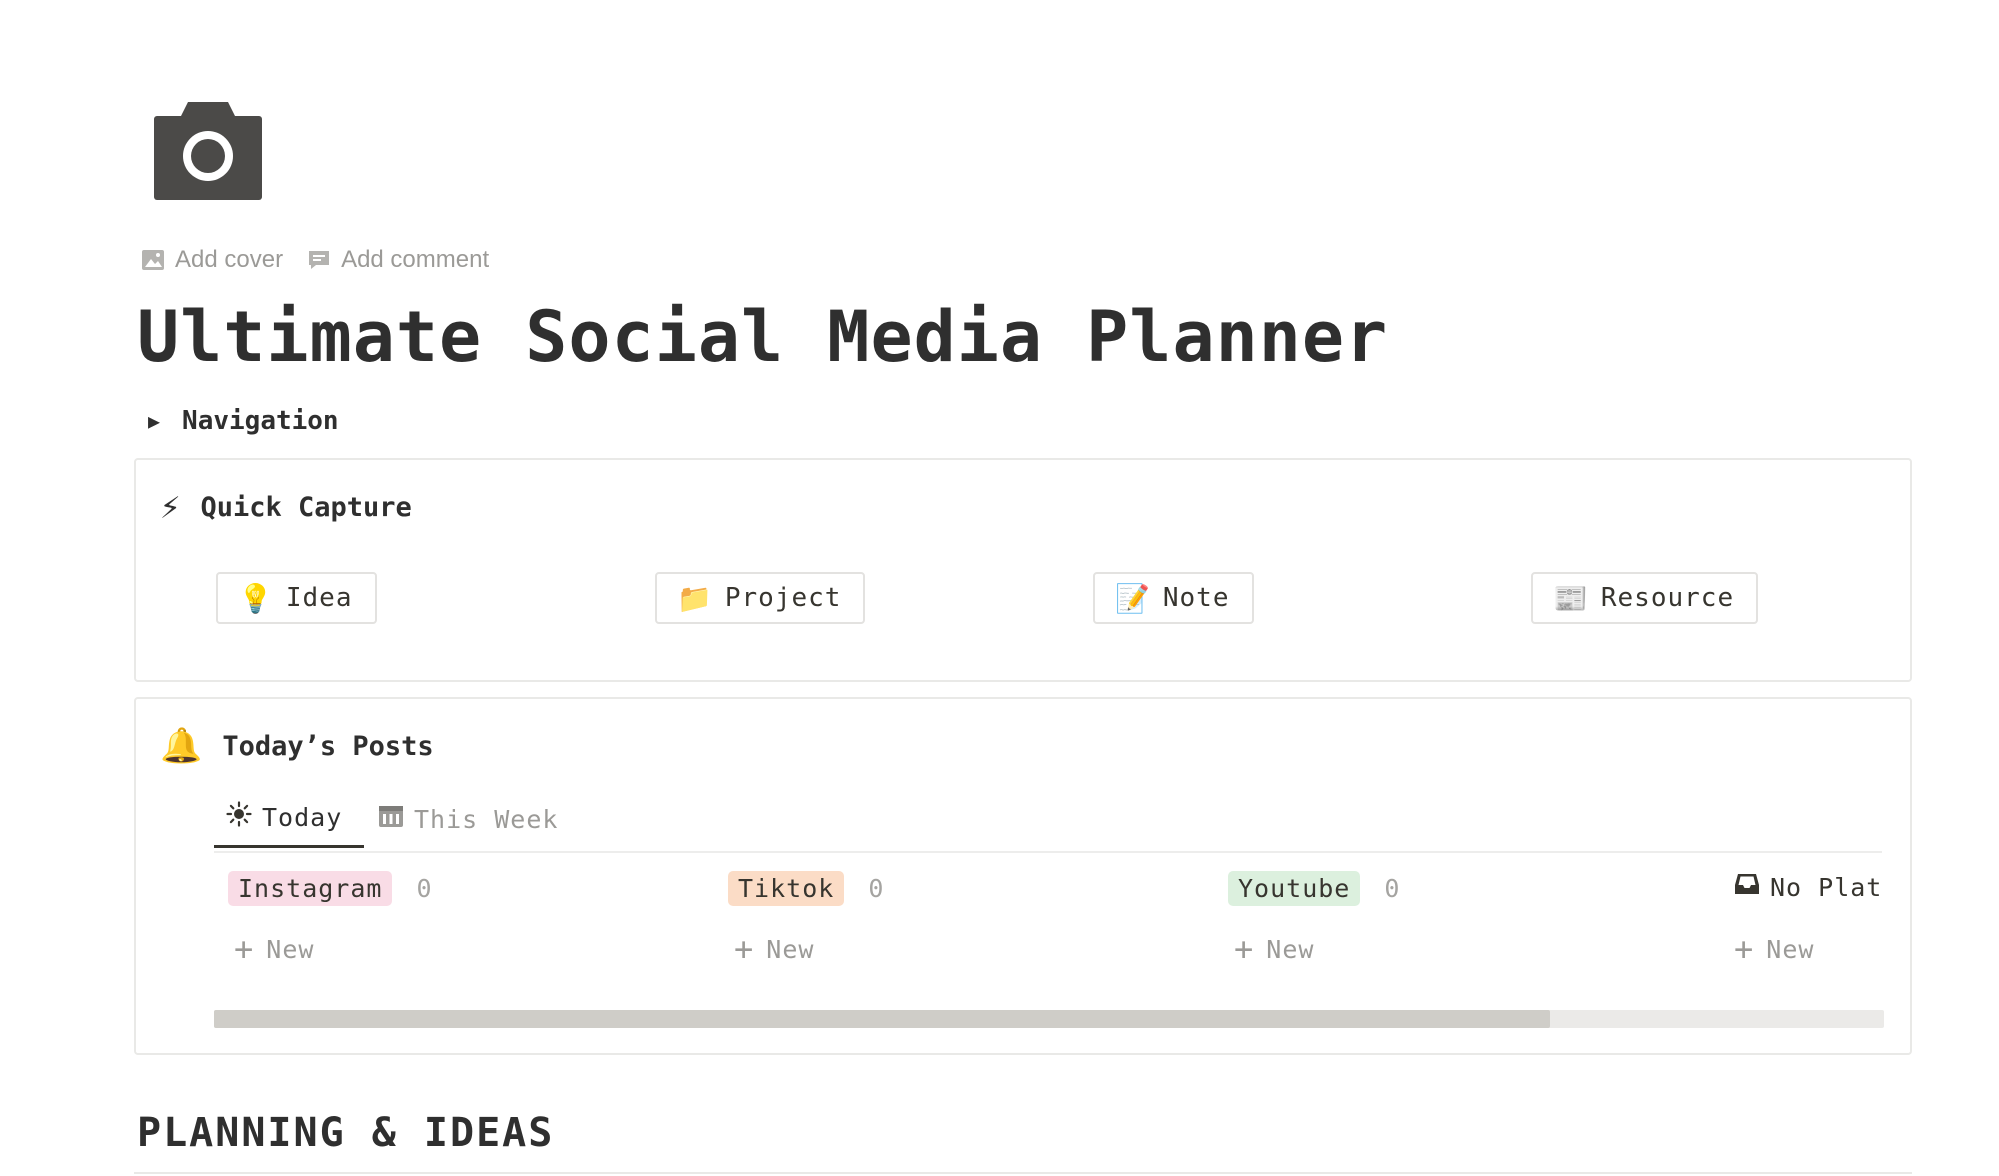 This screenshot has width=1999, height=1176. Describe the element at coordinates (154, 421) in the screenshot. I see `triangle-right-icon: ▶` at that location.